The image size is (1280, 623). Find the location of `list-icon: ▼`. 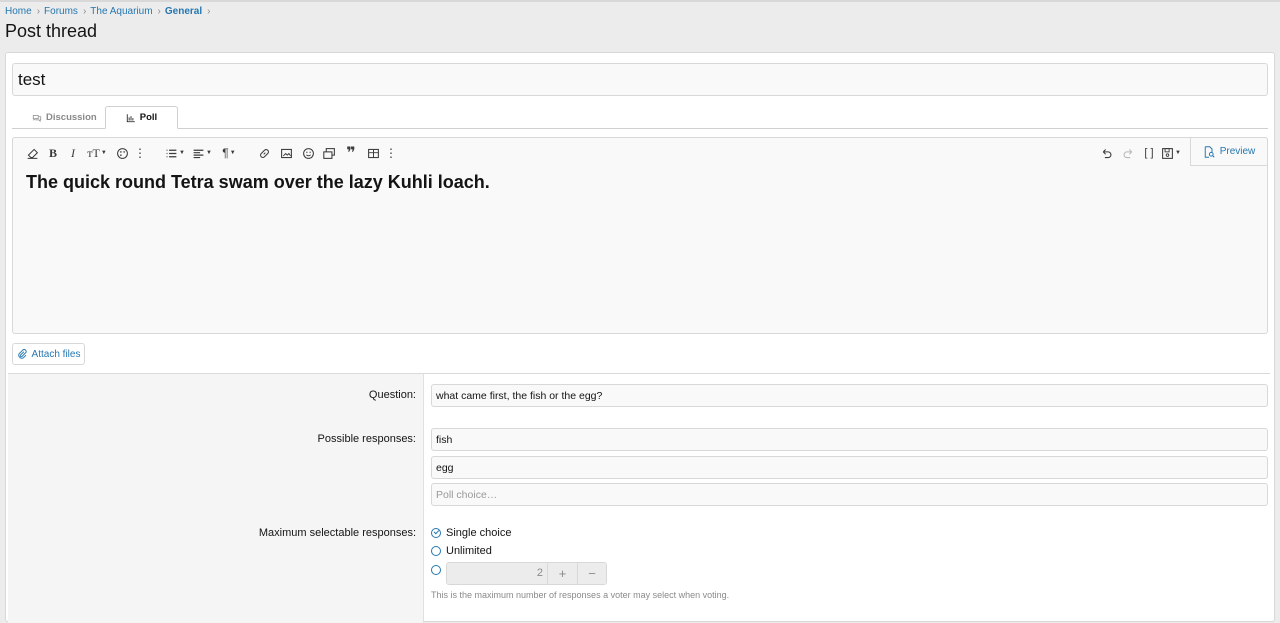

list-icon: ▼ is located at coordinates (175, 153).